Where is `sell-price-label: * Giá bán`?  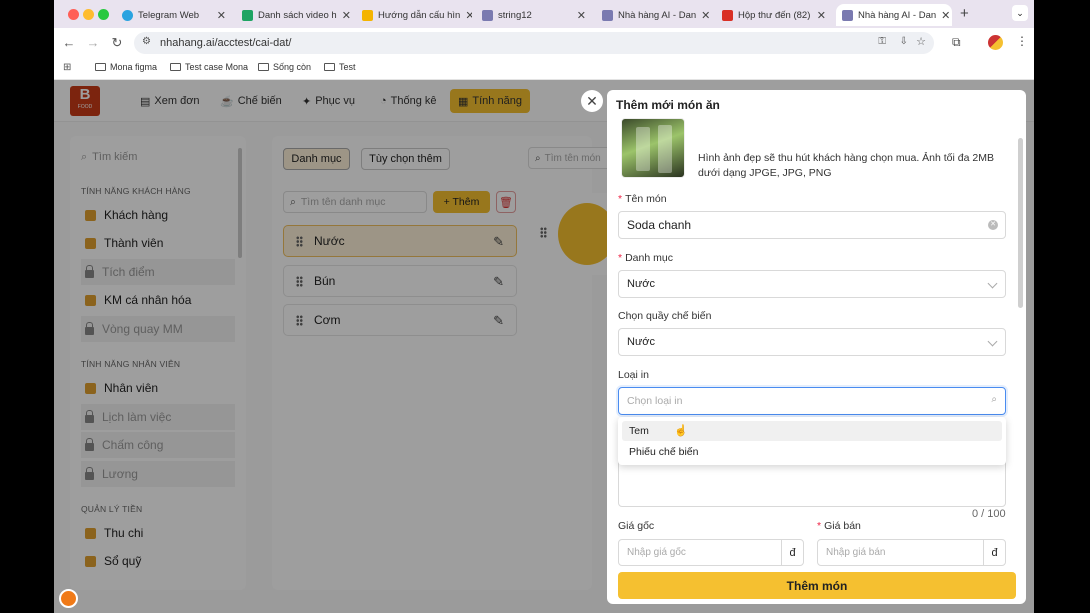
sell-price-label: * Giá bán is located at coordinates (839, 526).